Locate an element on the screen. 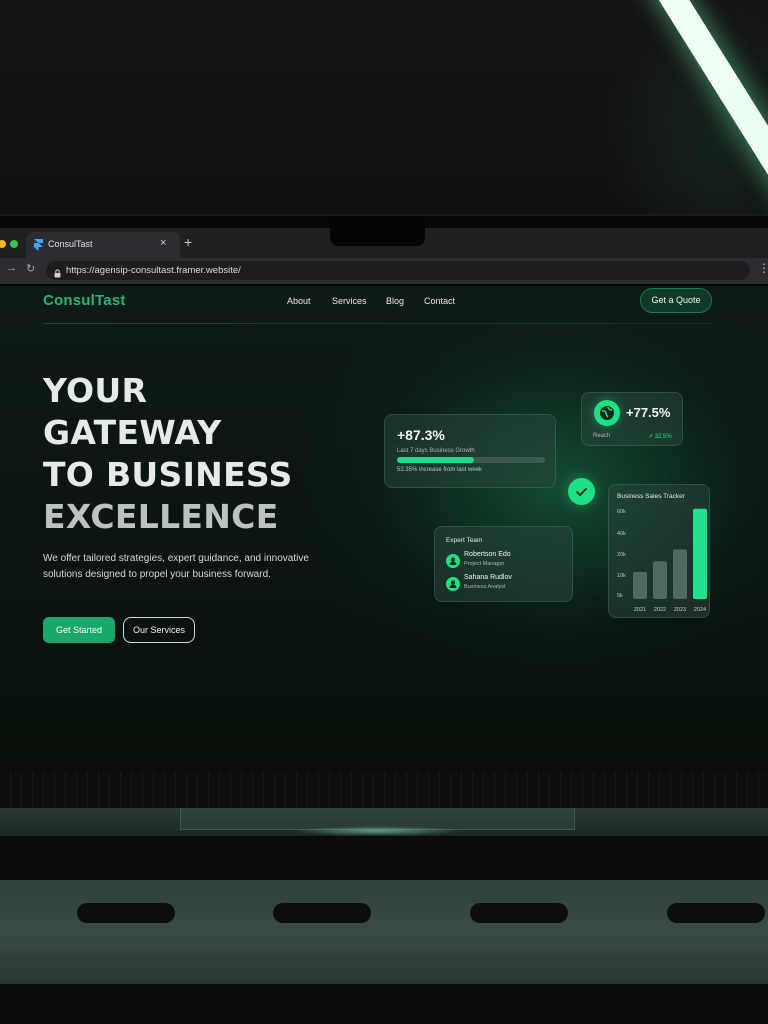 This screenshot has height=1024, width=768. hero-title-line-4: EXCELLENCE is located at coordinates (161, 516).